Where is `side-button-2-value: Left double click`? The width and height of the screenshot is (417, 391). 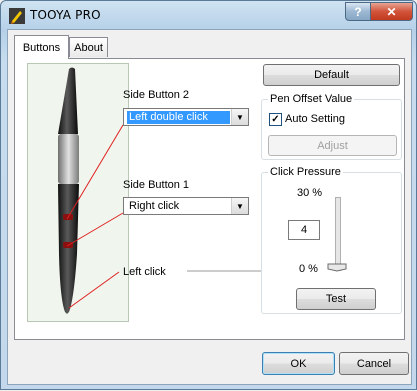 side-button-2-value: Left double click is located at coordinates (178, 117).